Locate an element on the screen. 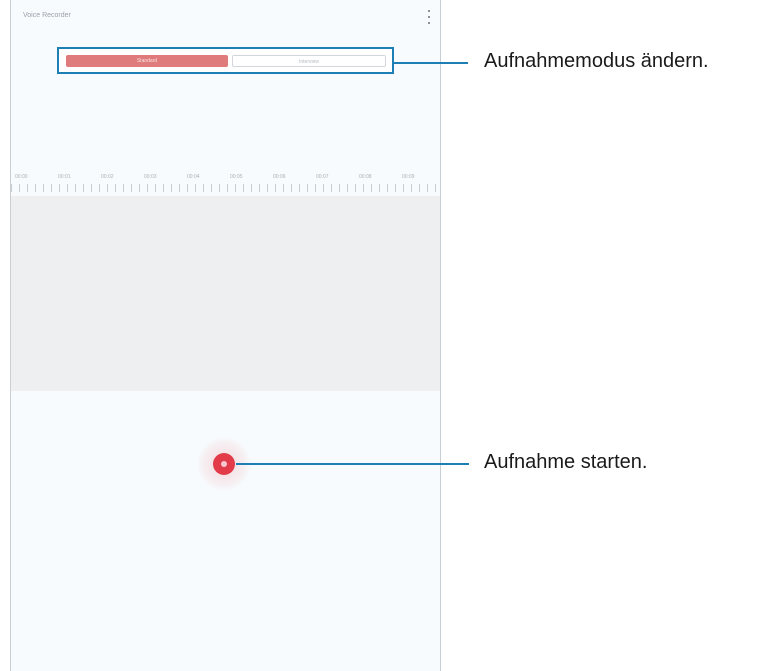 This screenshot has height=671, width=771. recording-mode-selector: Standard Interview is located at coordinates (225, 60).